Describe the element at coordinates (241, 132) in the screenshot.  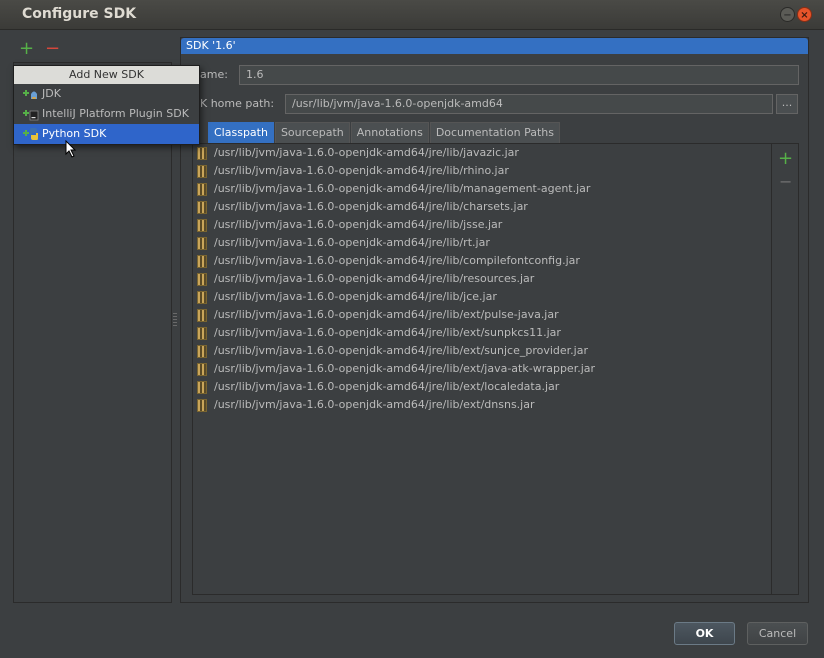
I see `tab-classpath: Classpath` at that location.